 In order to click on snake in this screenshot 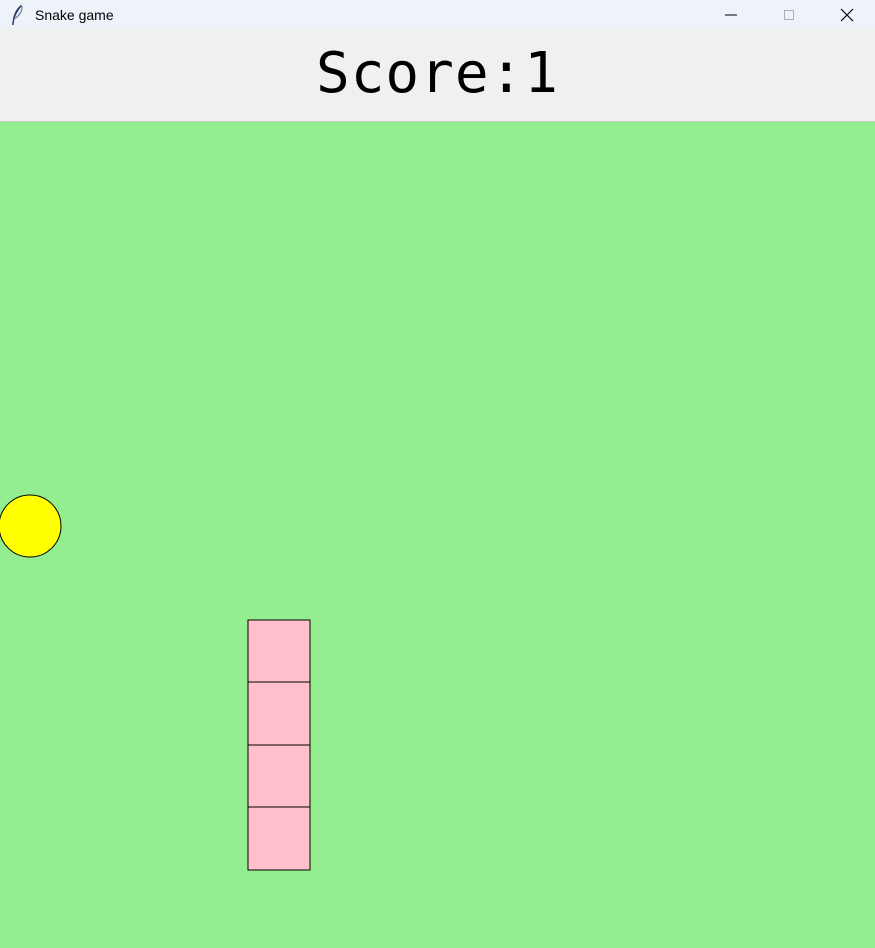, I will do `click(279, 745)`.